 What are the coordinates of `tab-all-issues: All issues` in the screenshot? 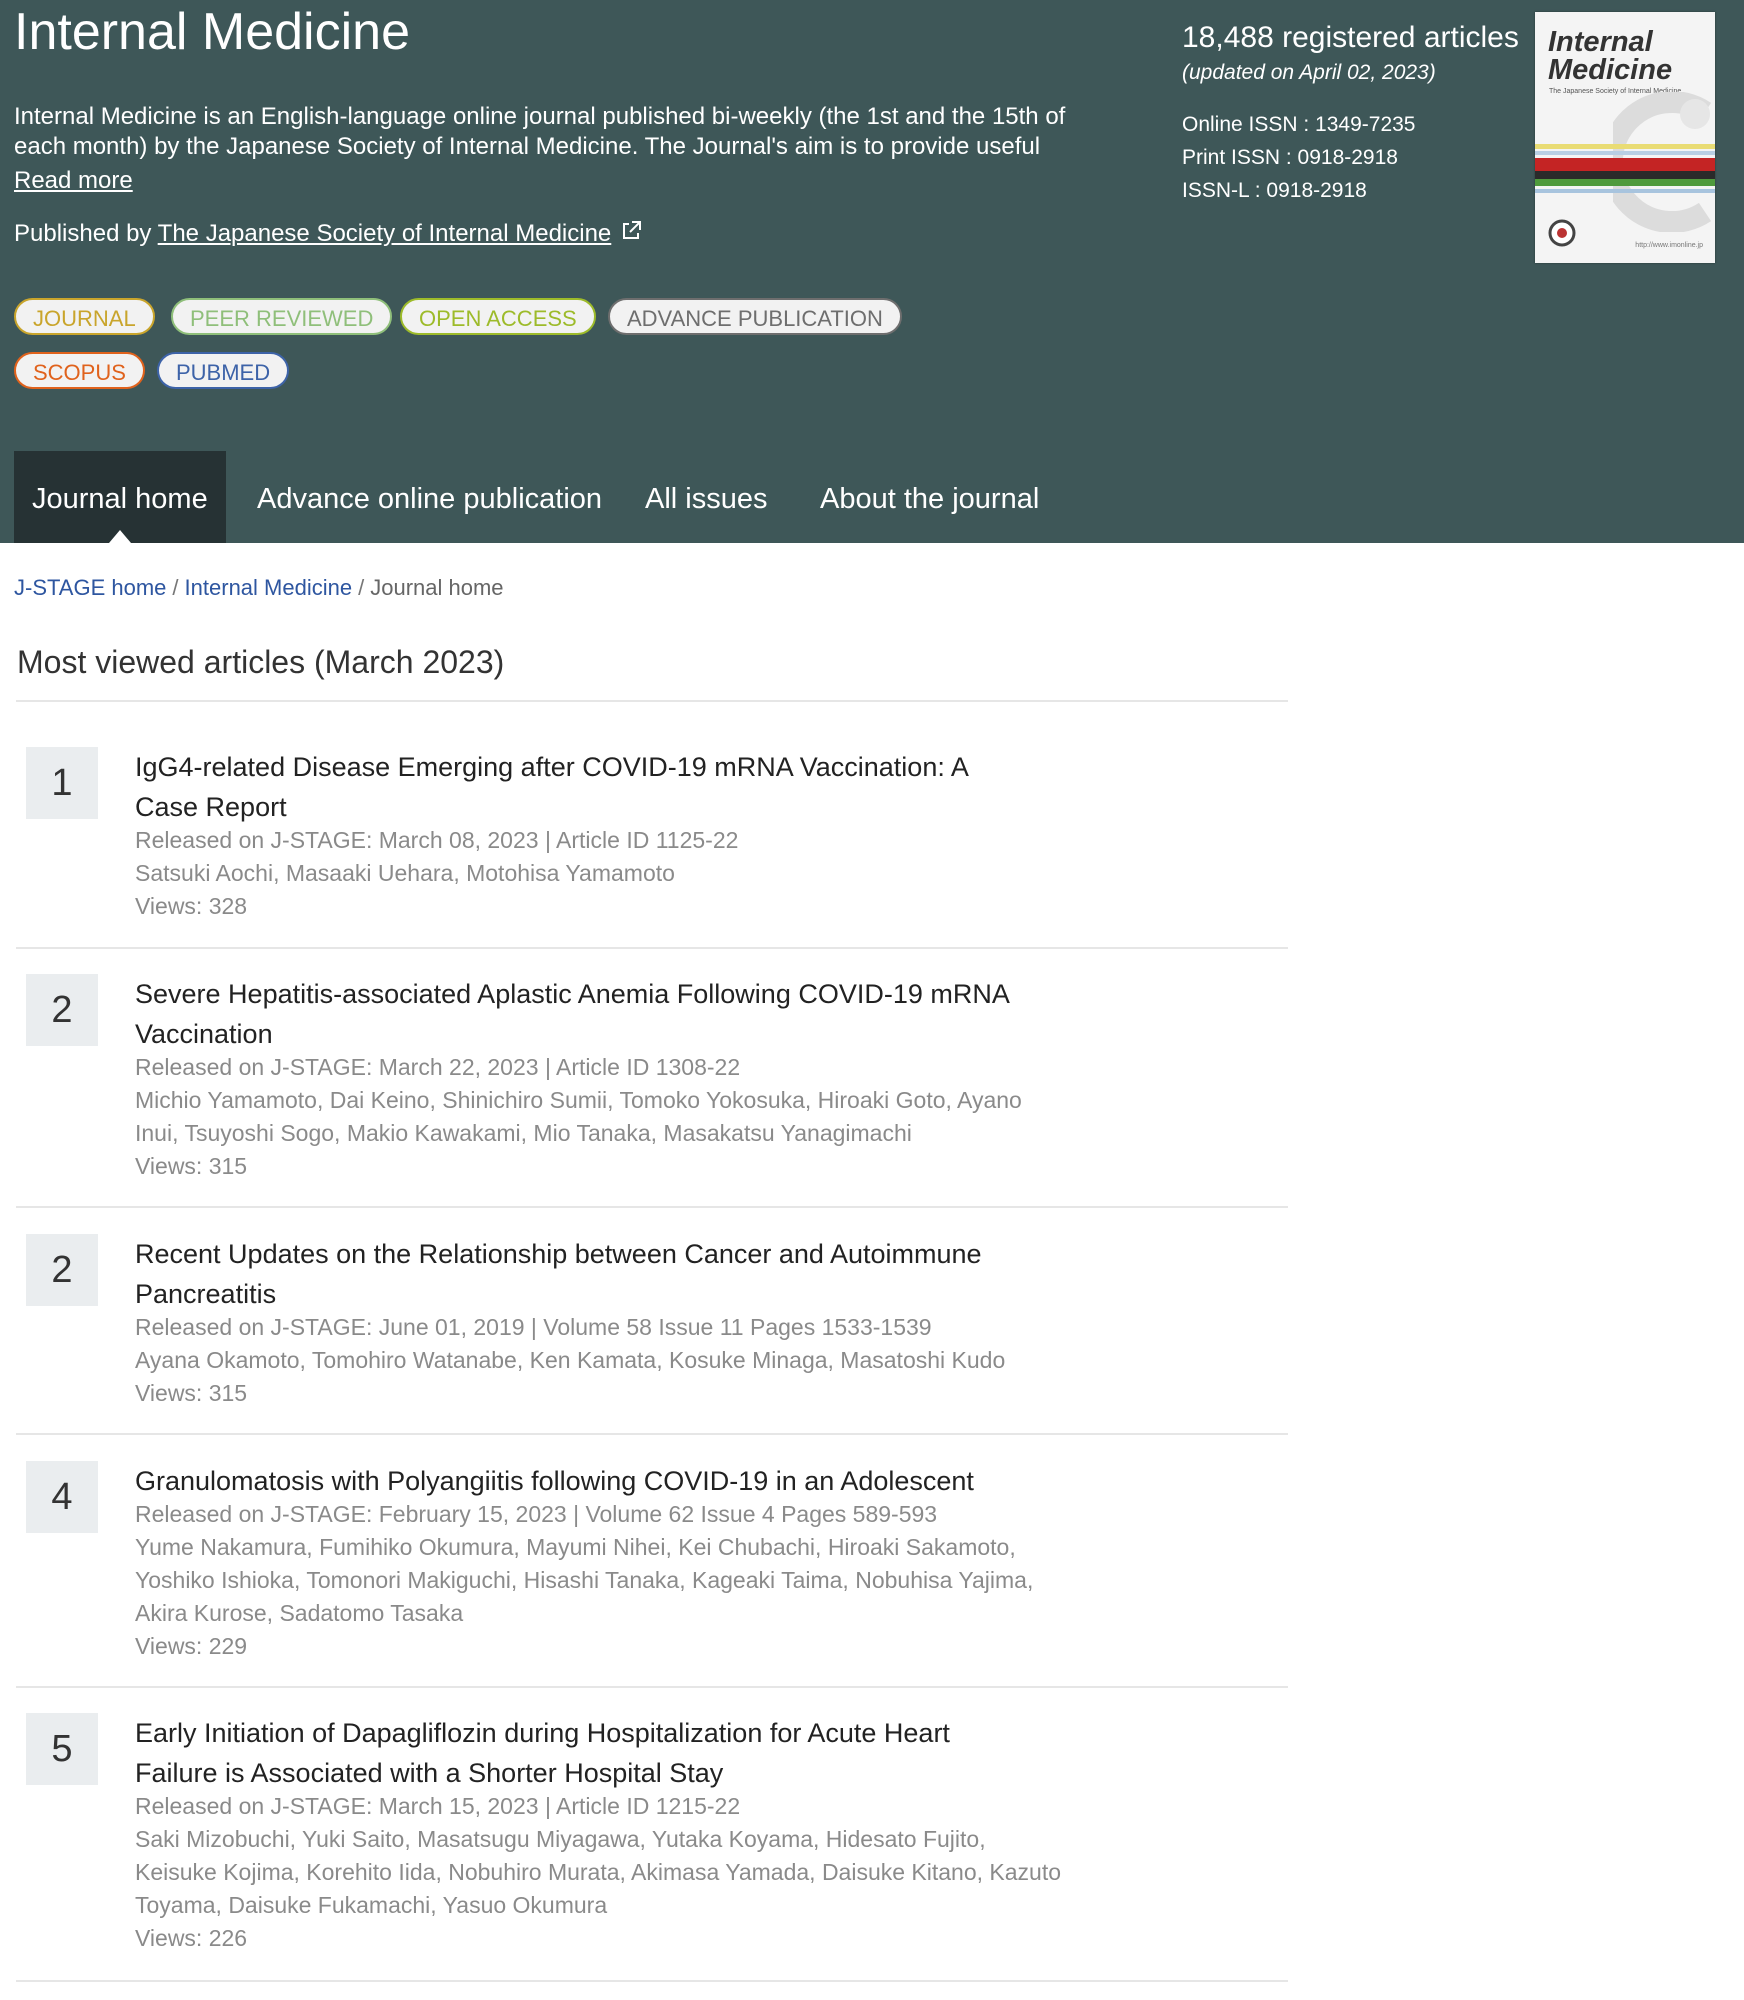 It's located at (706, 497).